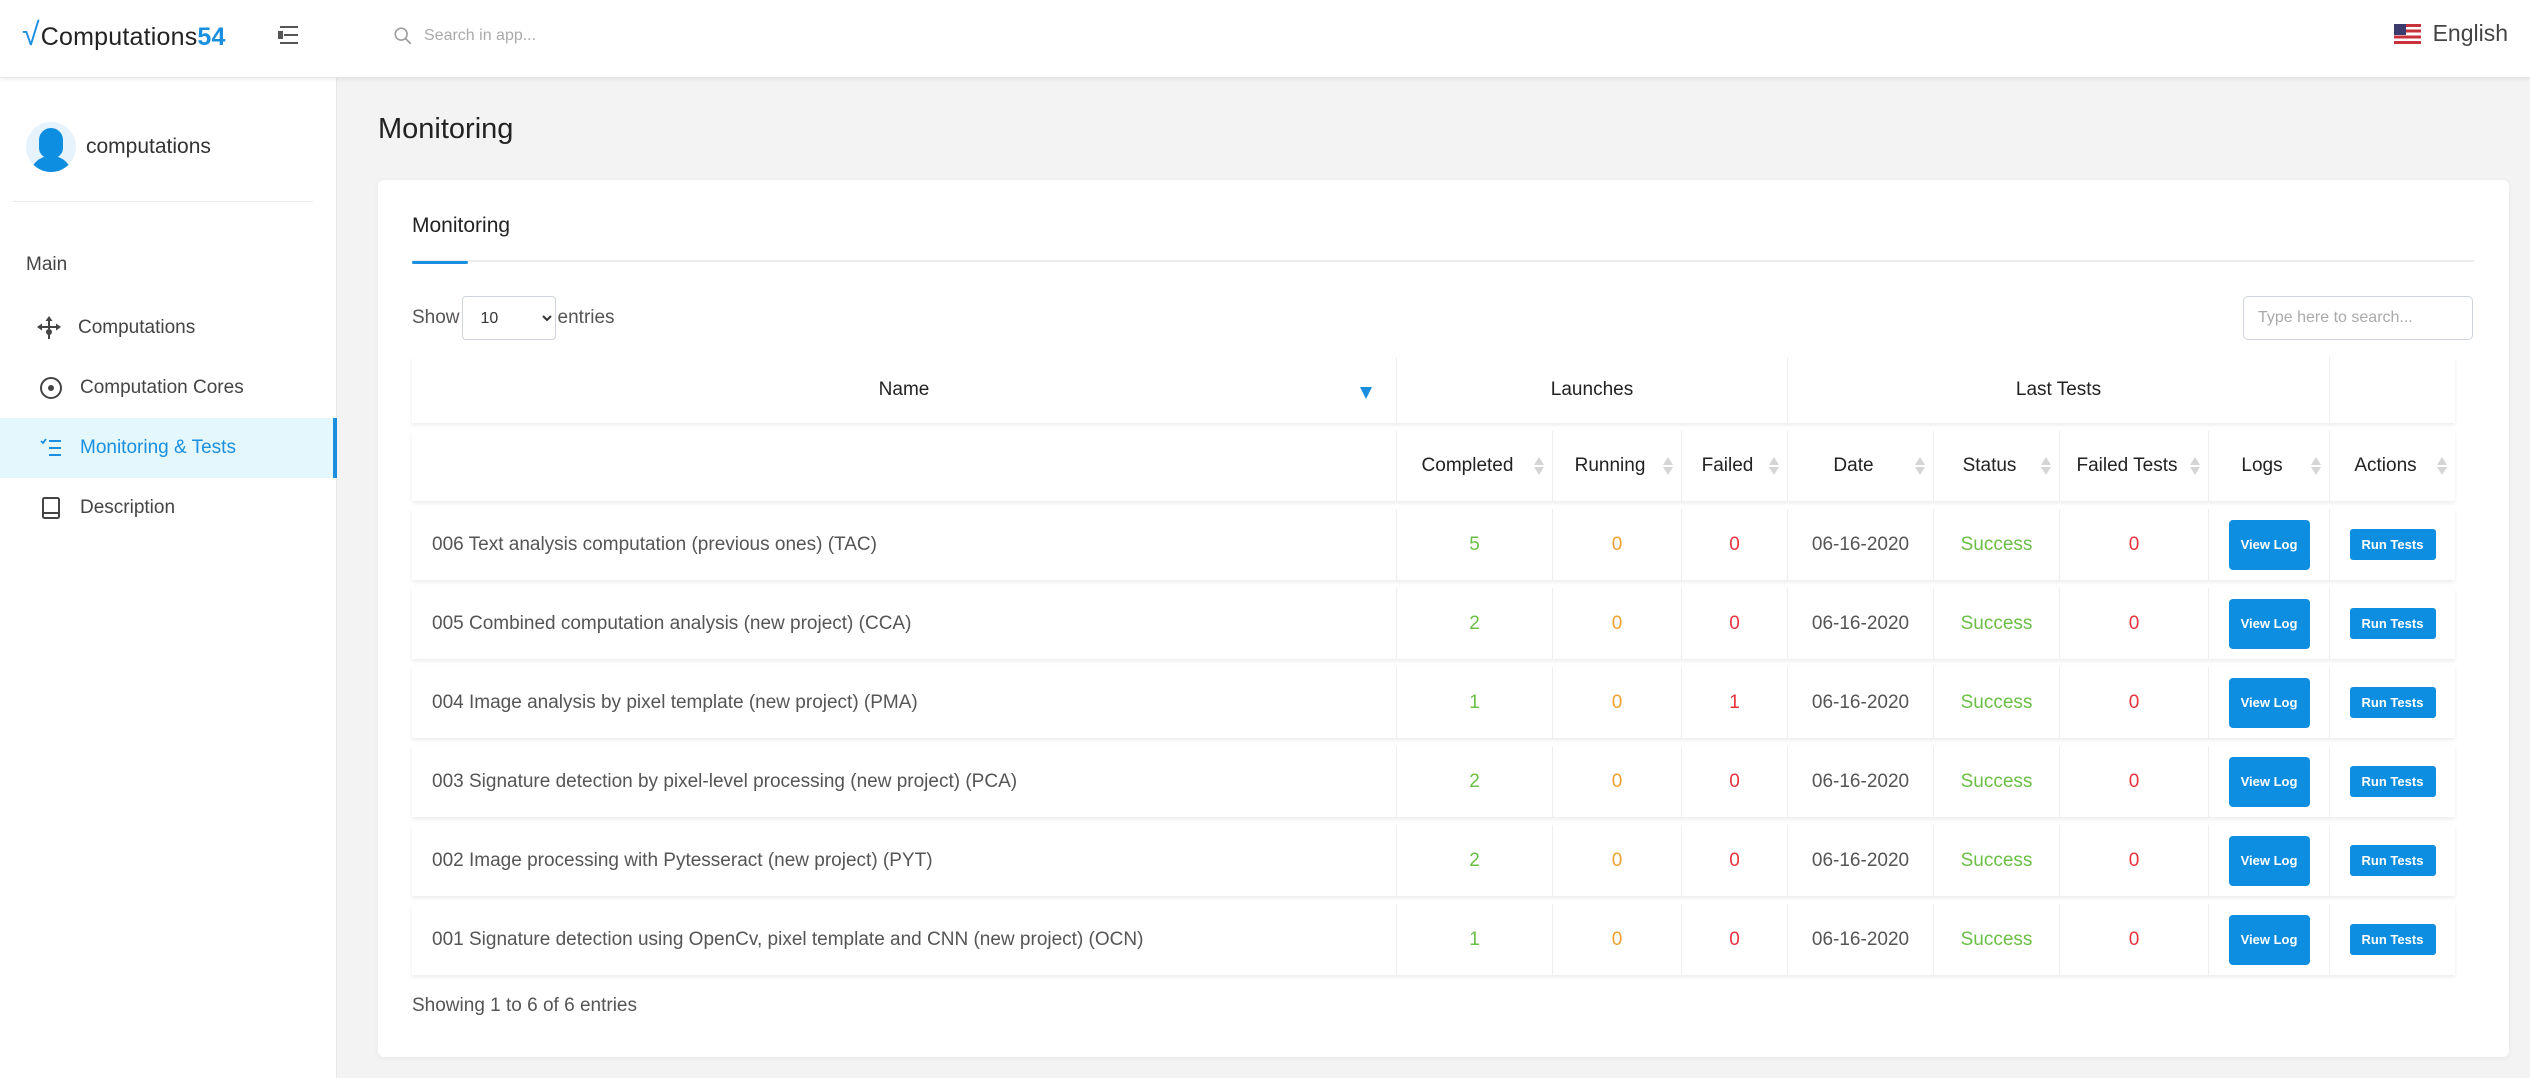 The width and height of the screenshot is (2530, 1078). Describe the element at coordinates (586, 317) in the screenshot. I see `entries-label: entries` at that location.